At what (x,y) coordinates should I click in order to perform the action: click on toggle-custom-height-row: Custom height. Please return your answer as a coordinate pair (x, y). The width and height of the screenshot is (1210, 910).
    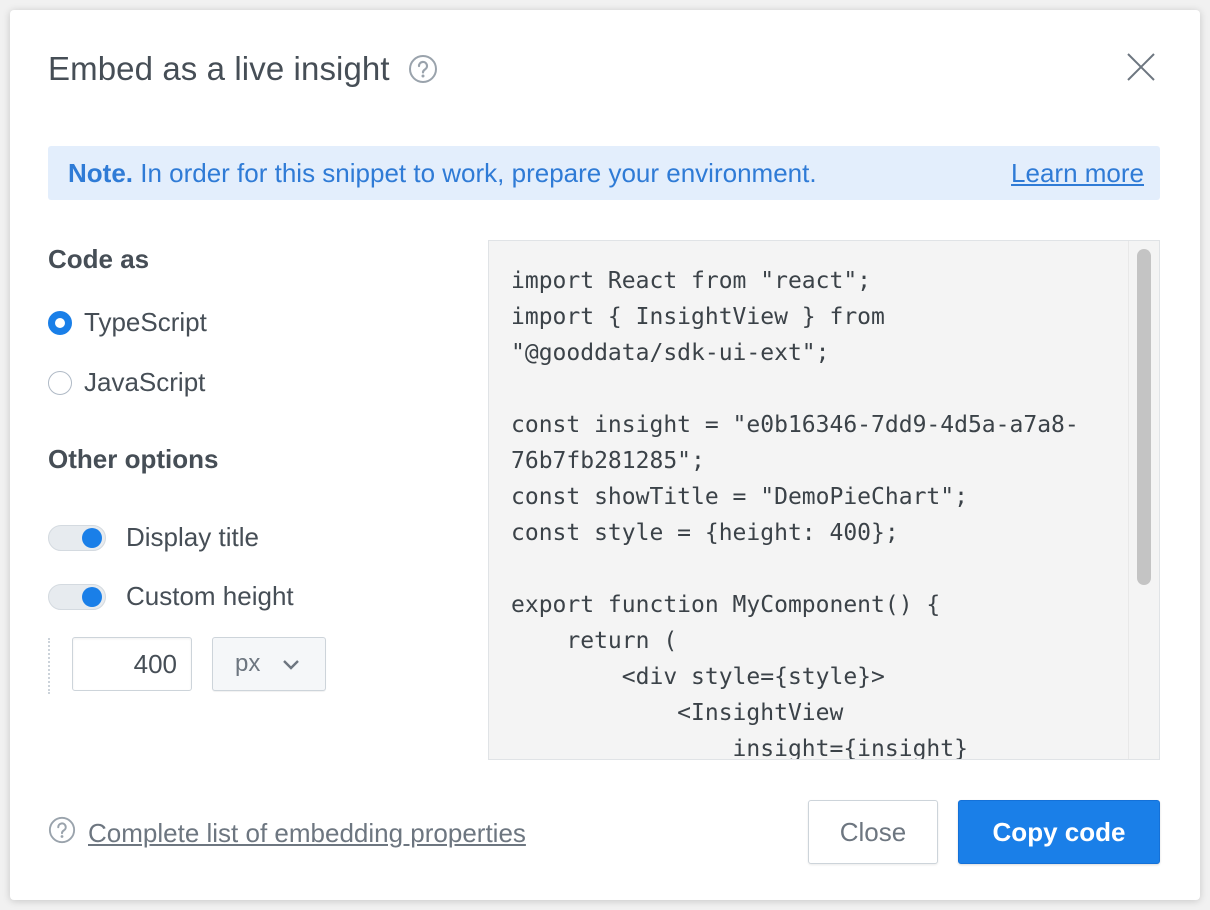
    Looking at the image, I should click on (171, 596).